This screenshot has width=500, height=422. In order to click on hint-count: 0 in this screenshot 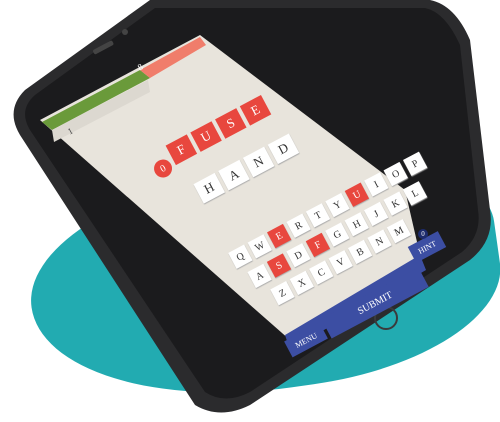, I will do `click(423, 234)`.